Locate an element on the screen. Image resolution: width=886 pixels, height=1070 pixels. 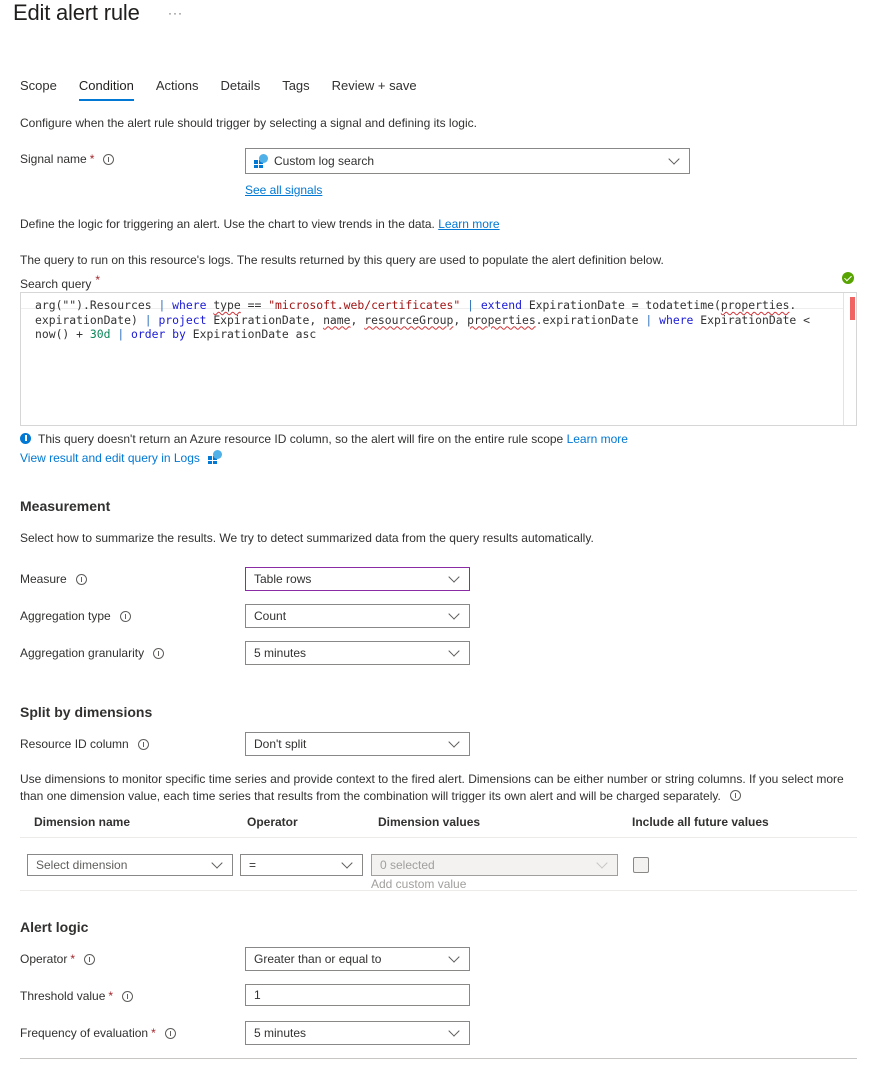
page-title: Edit alert rule is located at coordinates (76, 12).